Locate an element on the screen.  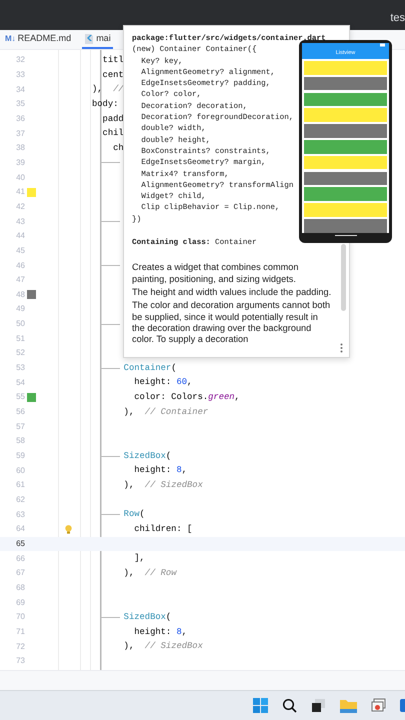
line-number: 56 is located at coordinates (20, 412).